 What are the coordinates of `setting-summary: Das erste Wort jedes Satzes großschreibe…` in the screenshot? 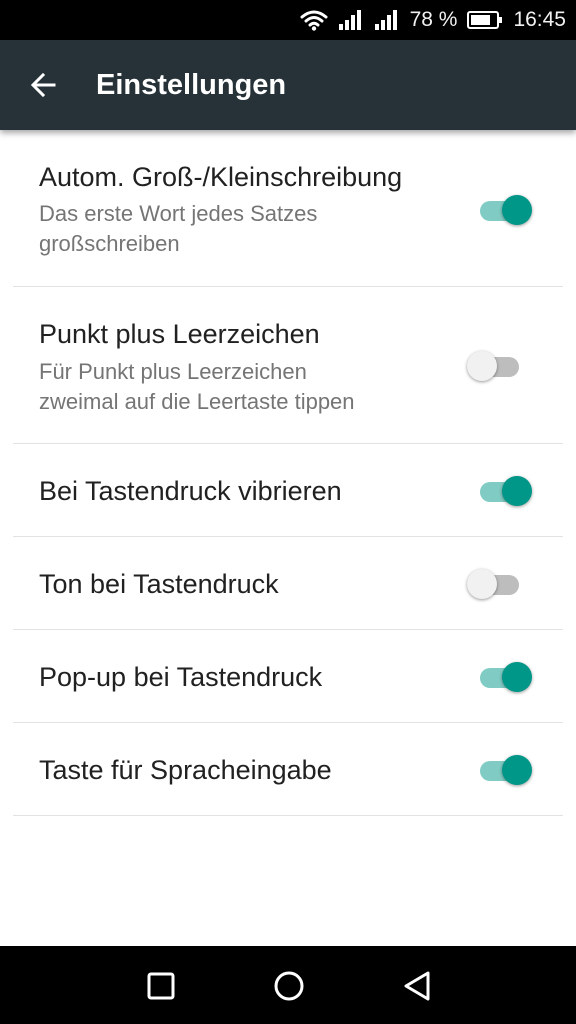 It's located at (178, 228).